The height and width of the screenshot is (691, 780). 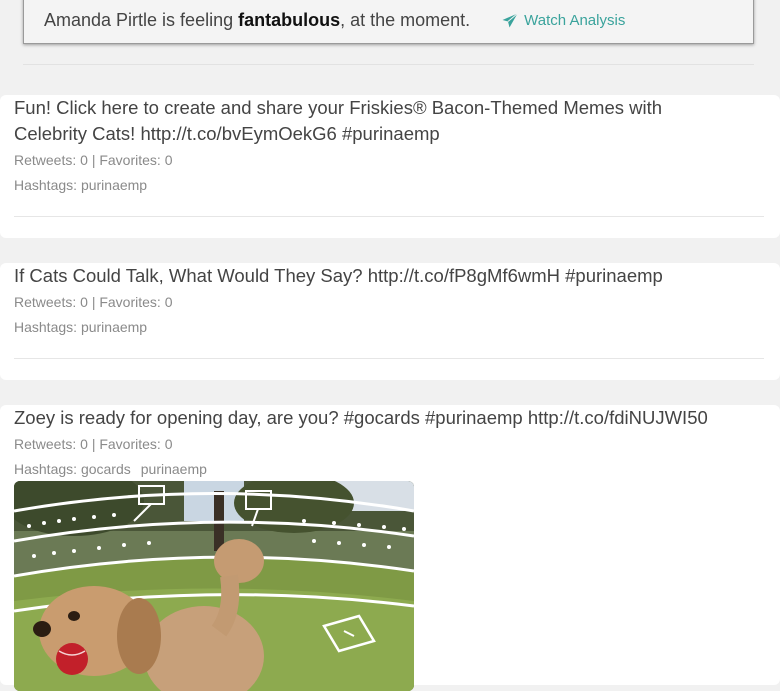 What do you see at coordinates (289, 19) in the screenshot?
I see `mood-word: fantabulous` at bounding box center [289, 19].